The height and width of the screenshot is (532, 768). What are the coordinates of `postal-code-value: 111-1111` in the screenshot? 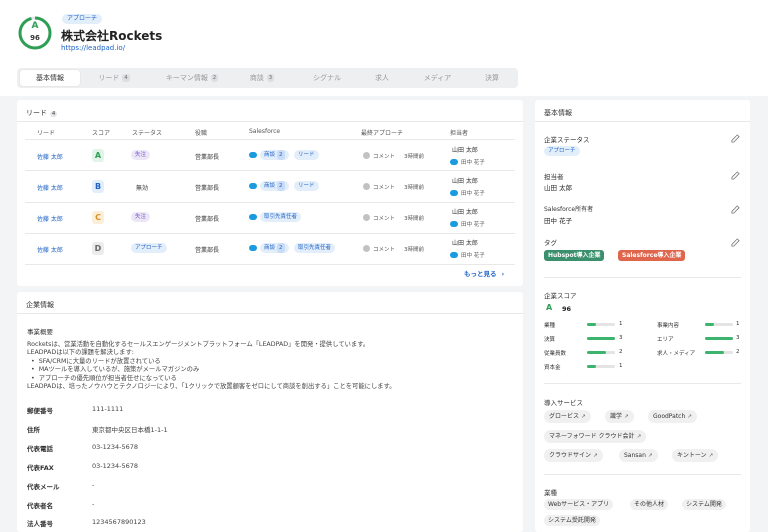 It's located at (108, 409).